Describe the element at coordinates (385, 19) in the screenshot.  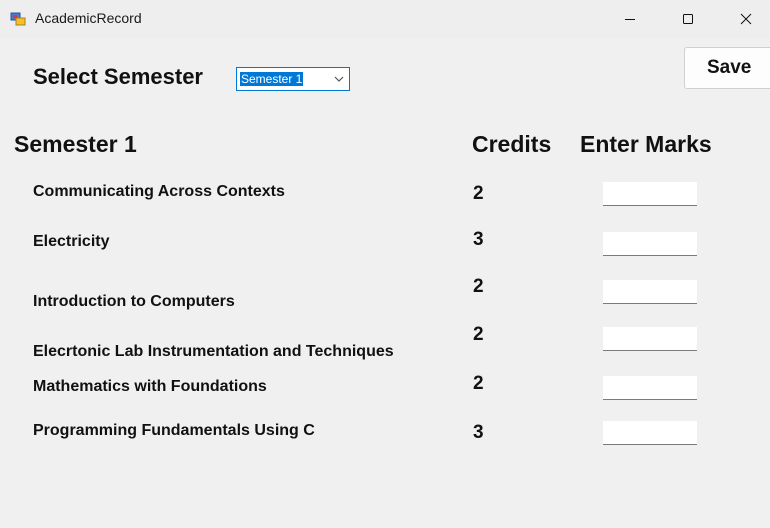
I see `title-bar: AcademicRecord` at that location.